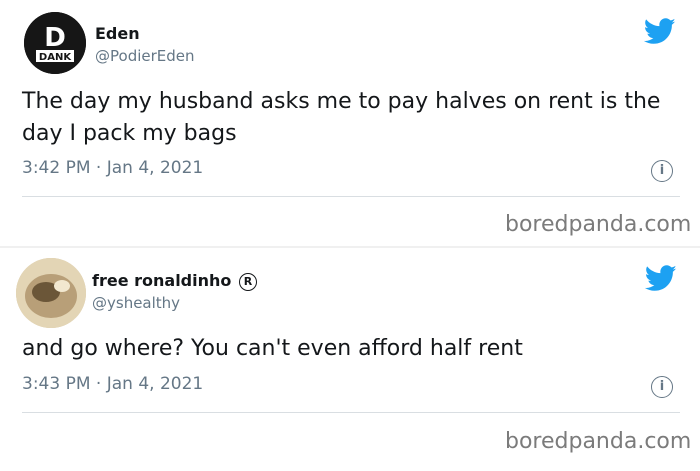 This screenshot has height=471, width=700. I want to click on avatar-logo-letter: D, so click(55, 38).